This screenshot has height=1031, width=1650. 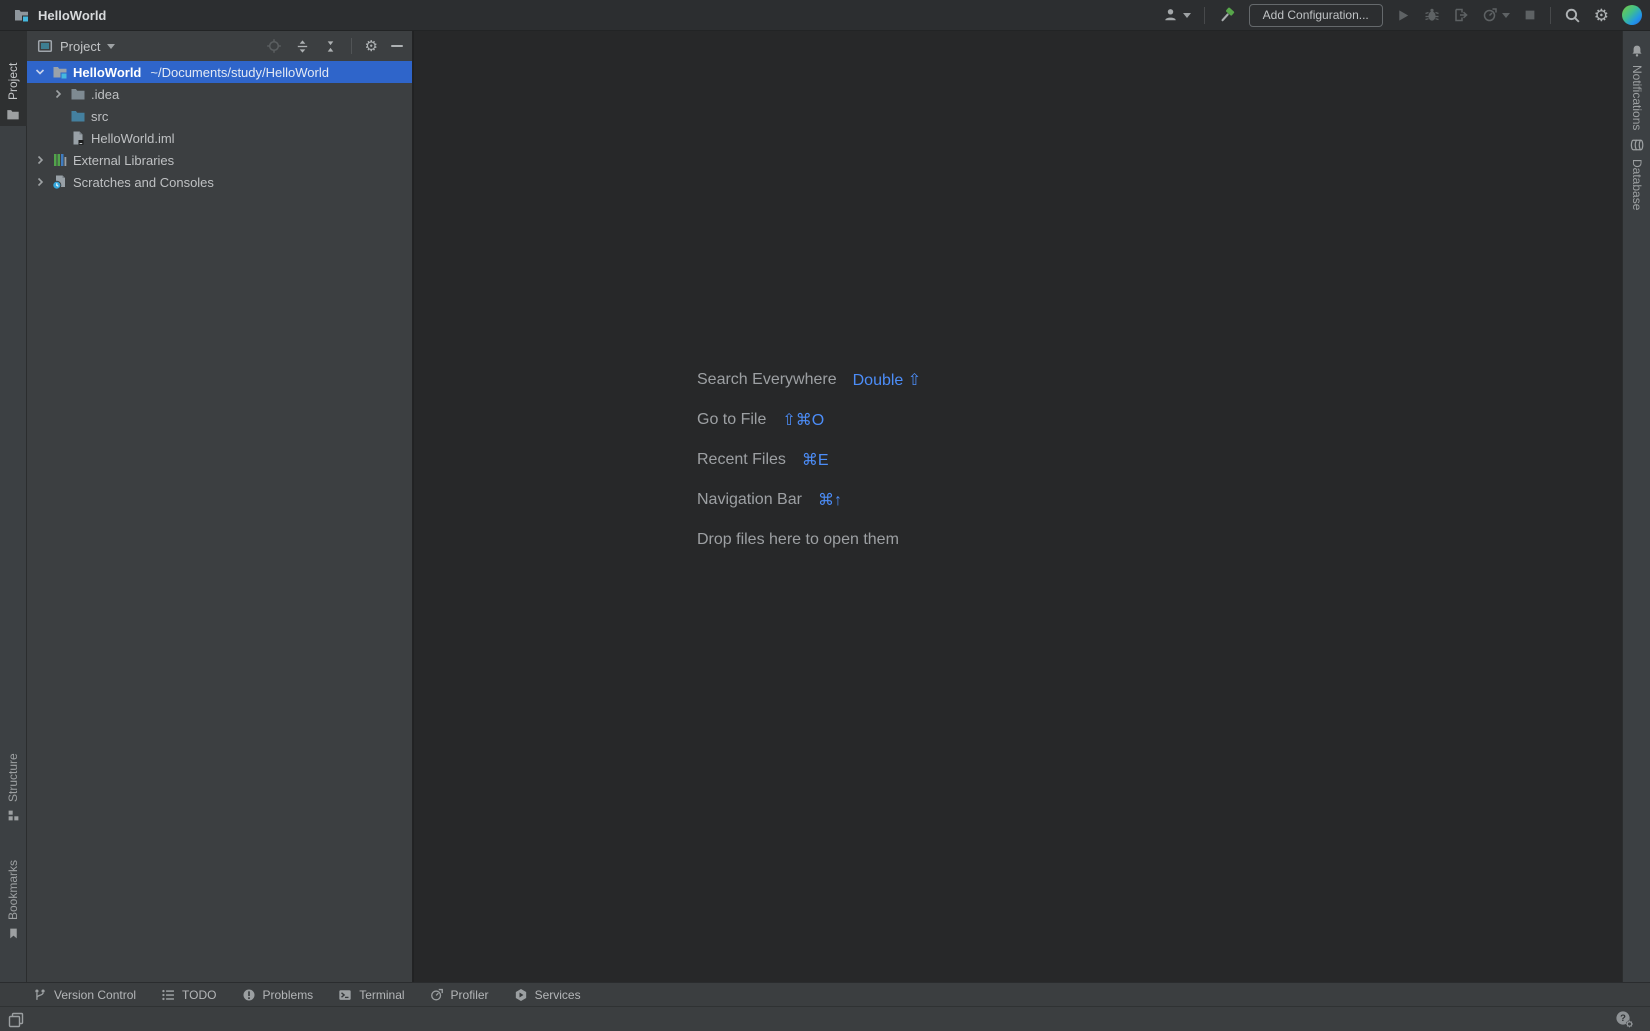 What do you see at coordinates (16, 1020) in the screenshot?
I see `toggle-toolwindows-icon` at bounding box center [16, 1020].